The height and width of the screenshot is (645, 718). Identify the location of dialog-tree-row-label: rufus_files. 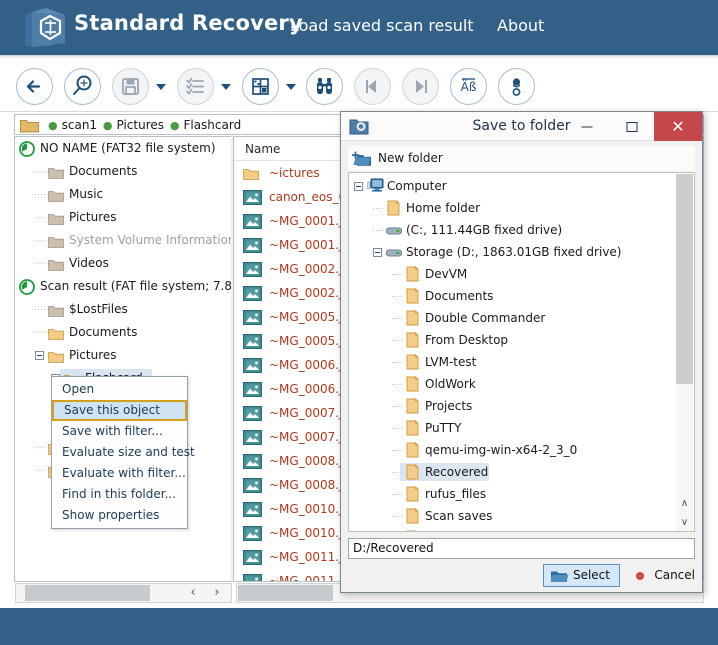
(456, 494).